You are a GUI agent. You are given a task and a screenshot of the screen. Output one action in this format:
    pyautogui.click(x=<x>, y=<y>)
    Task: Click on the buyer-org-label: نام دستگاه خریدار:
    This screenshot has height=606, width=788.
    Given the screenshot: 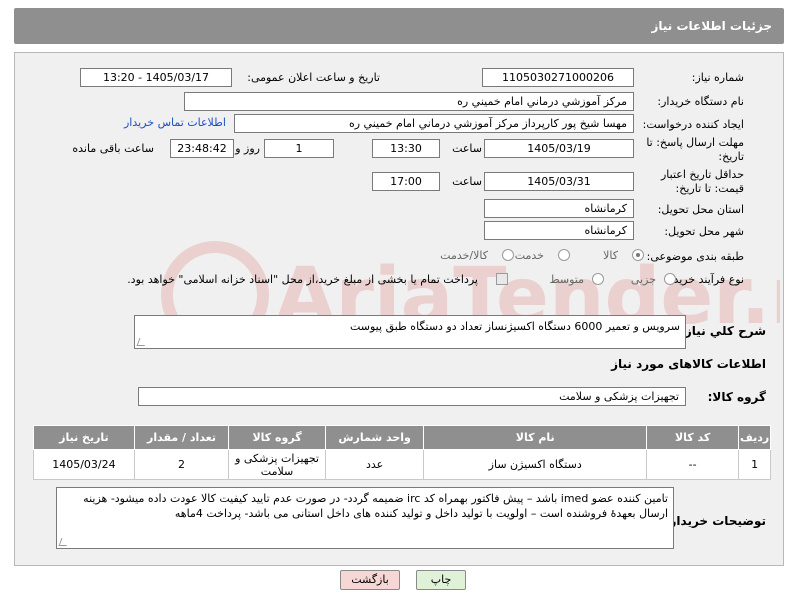 What is the action you would take?
    pyautogui.click(x=700, y=101)
    